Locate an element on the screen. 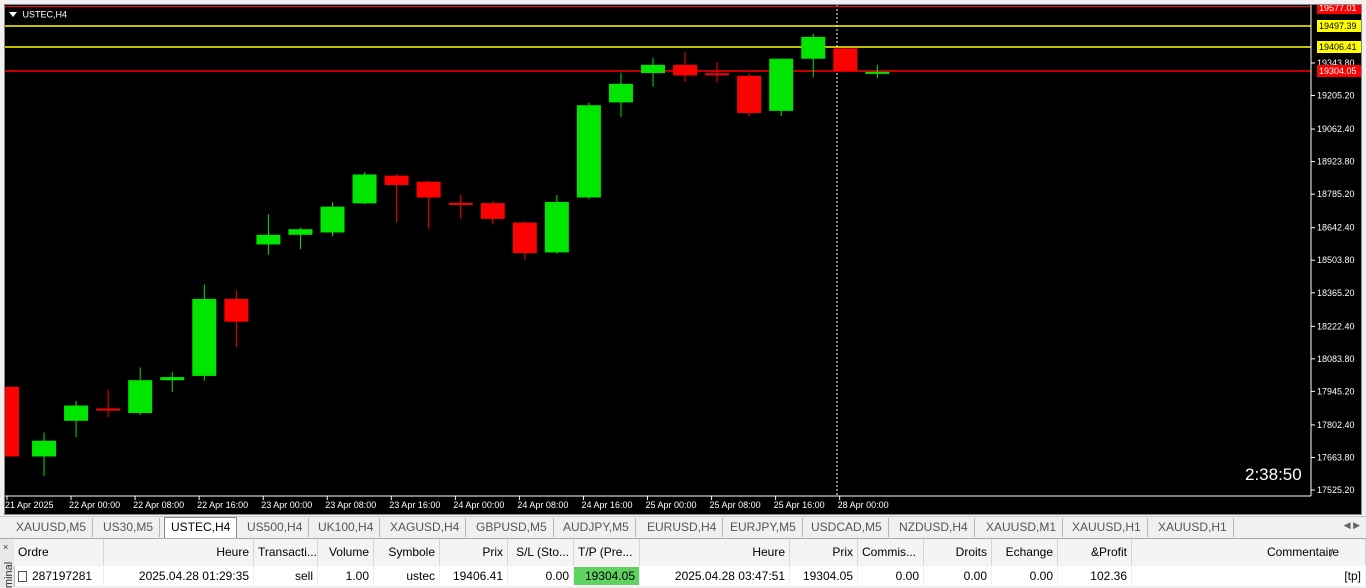 Image resolution: width=1366 pixels, height=588 pixels. column-header-volume: Volume is located at coordinates (346, 552).